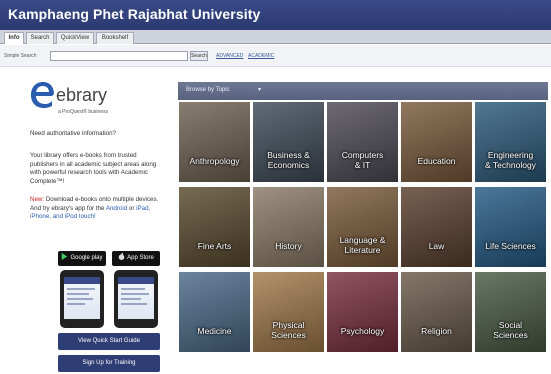 The image size is (551, 374). I want to click on topic-label: Computers & IT, so click(362, 160).